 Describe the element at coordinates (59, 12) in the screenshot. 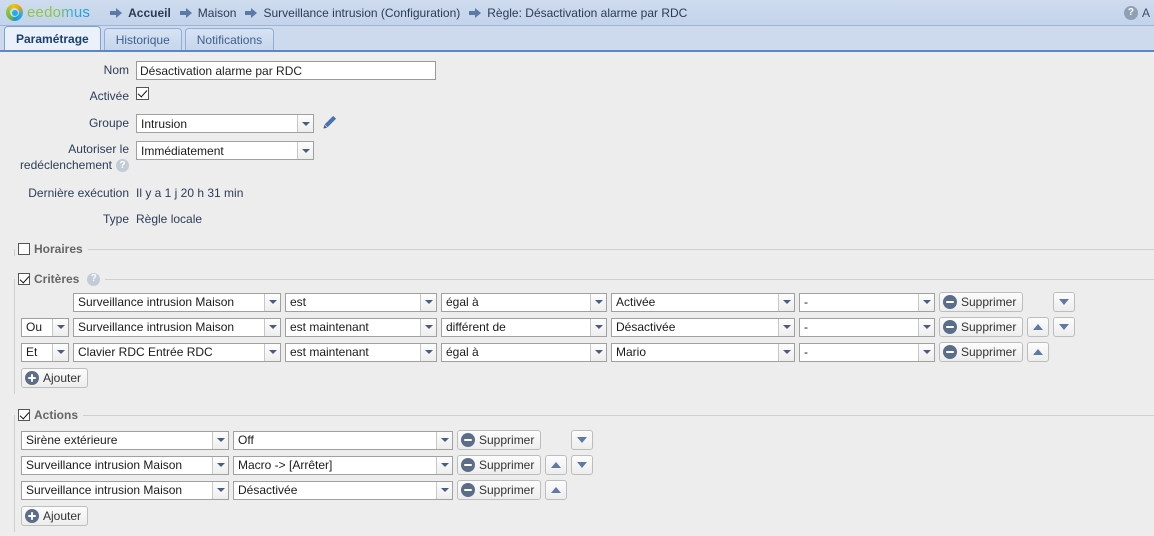

I see `logo-text: eedomus` at that location.